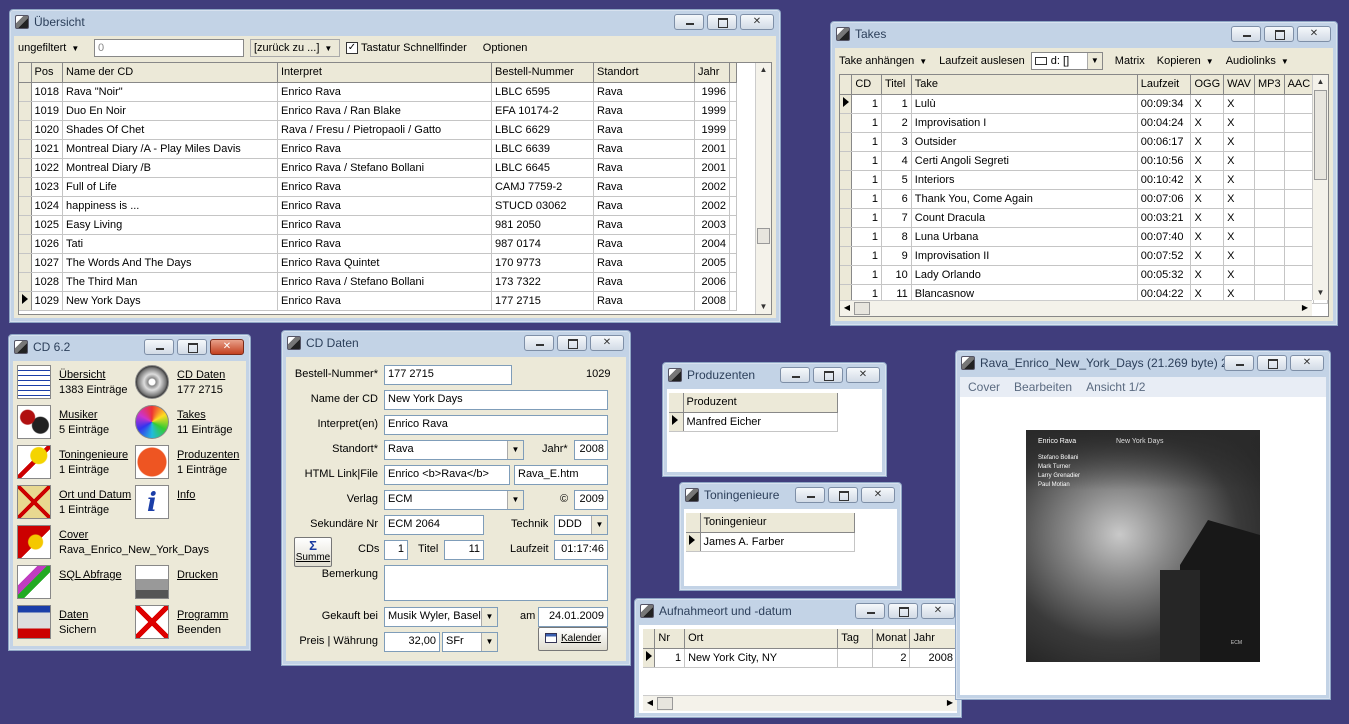 Image resolution: width=1349 pixels, height=724 pixels. Describe the element at coordinates (542, 92) in the screenshot. I see `table-cell: LBLC 6595` at that location.